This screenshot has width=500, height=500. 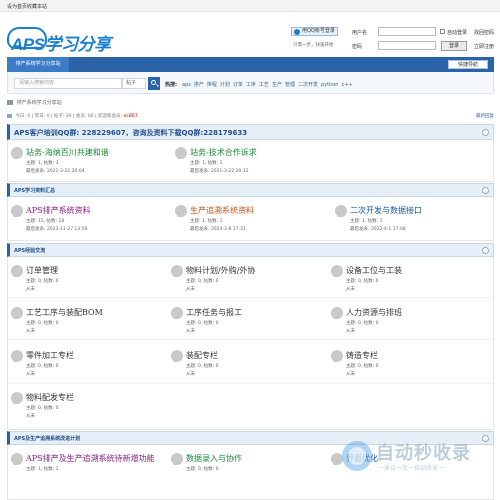 What do you see at coordinates (264, 85) in the screenshot?
I see `hot-word: 工艺` at bounding box center [264, 85].